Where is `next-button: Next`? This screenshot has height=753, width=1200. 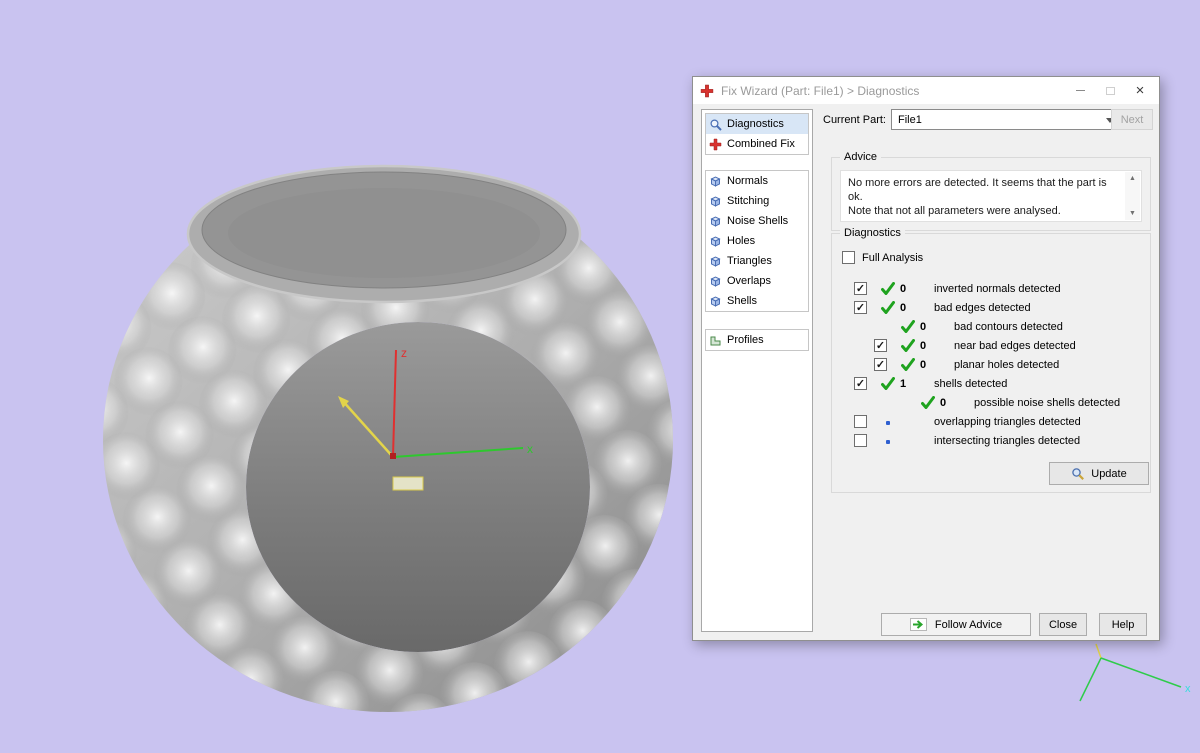
next-button: Next is located at coordinates (1132, 119).